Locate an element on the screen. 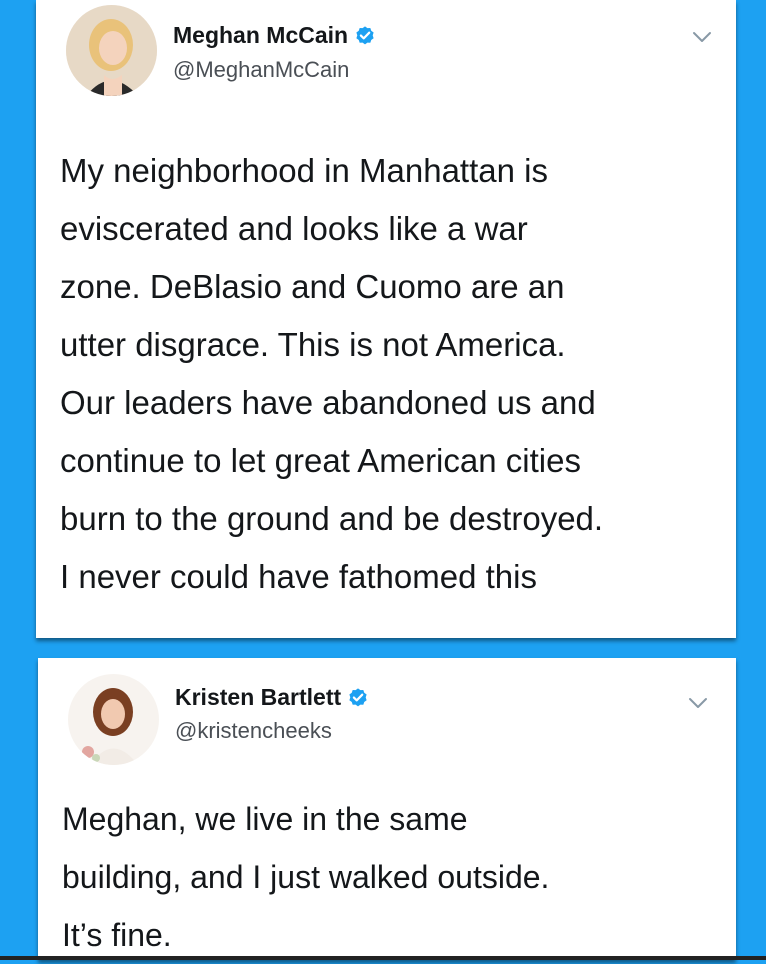 The image size is (766, 964). tweet-text-line: Meghan, we live in the same is located at coordinates (265, 819).